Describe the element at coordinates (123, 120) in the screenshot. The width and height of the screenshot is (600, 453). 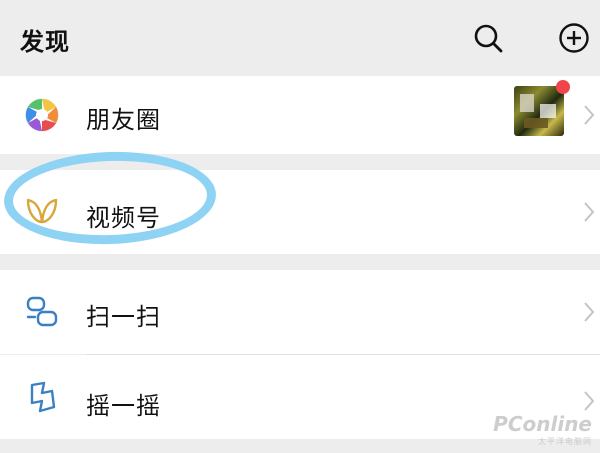
I see `menu-item-label: 朋友圈` at that location.